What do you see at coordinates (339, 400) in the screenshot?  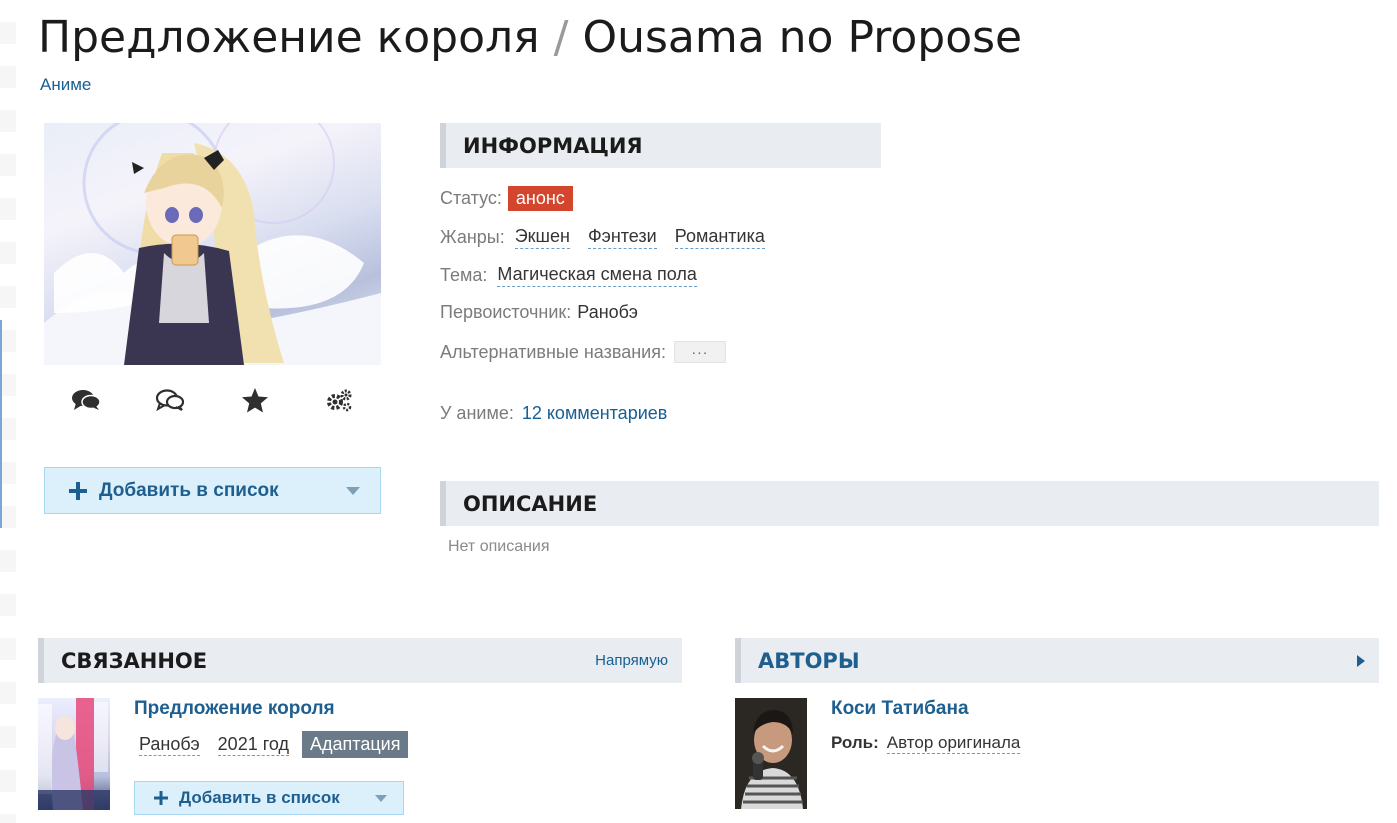 I see `gears-icon` at bounding box center [339, 400].